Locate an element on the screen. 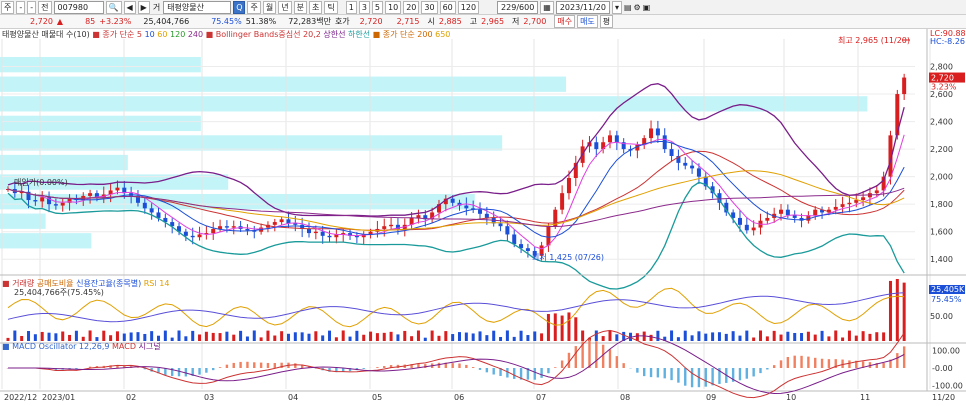  legend-item-1: ■ 종가 단순 5 is located at coordinates (118, 34).